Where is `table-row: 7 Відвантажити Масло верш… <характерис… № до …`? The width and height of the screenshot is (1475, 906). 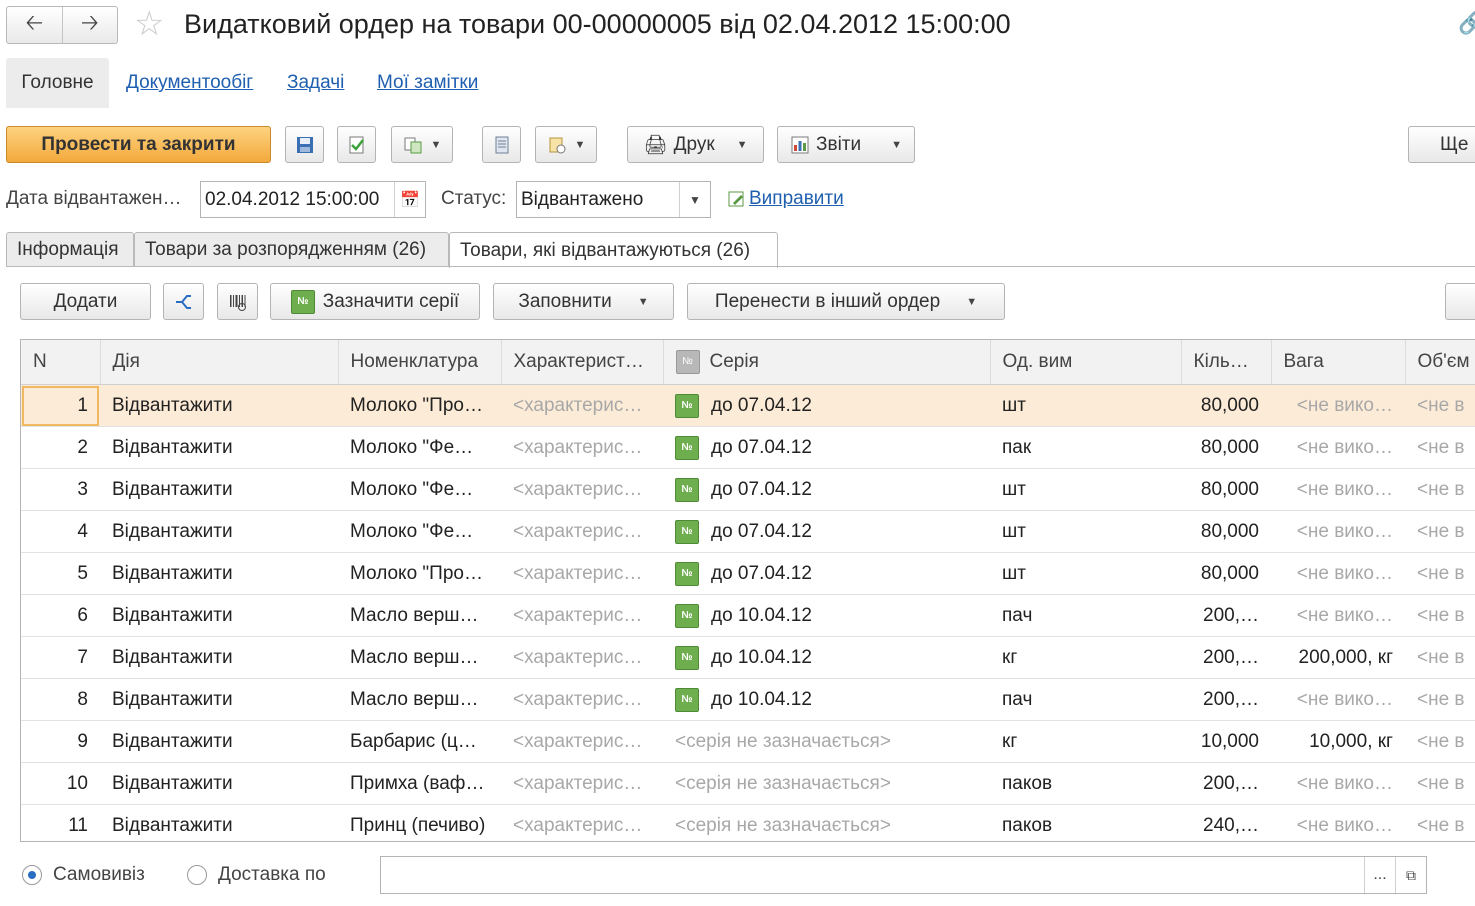
table-row: 7 Відвантажити Масло верш… <характерис… № до … is located at coordinates (748, 657).